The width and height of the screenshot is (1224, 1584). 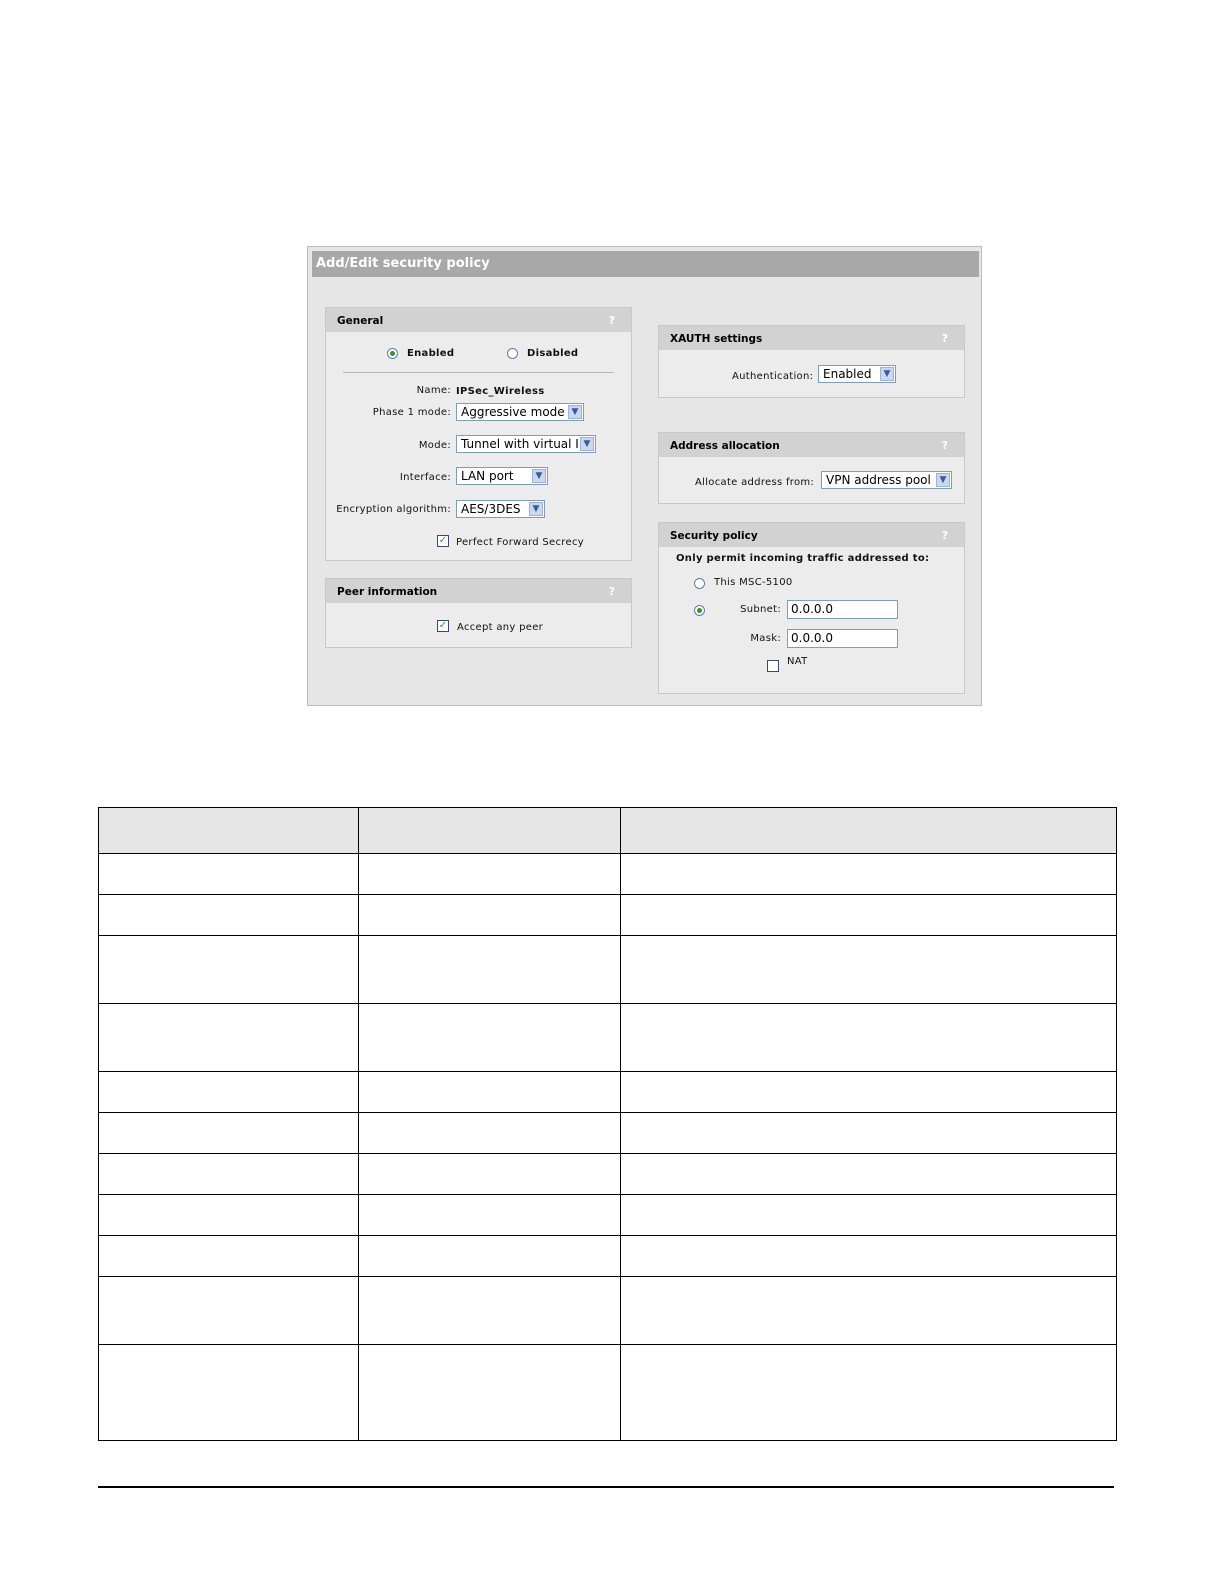 I want to click on security-panel-title: Security policy, so click(x=714, y=536).